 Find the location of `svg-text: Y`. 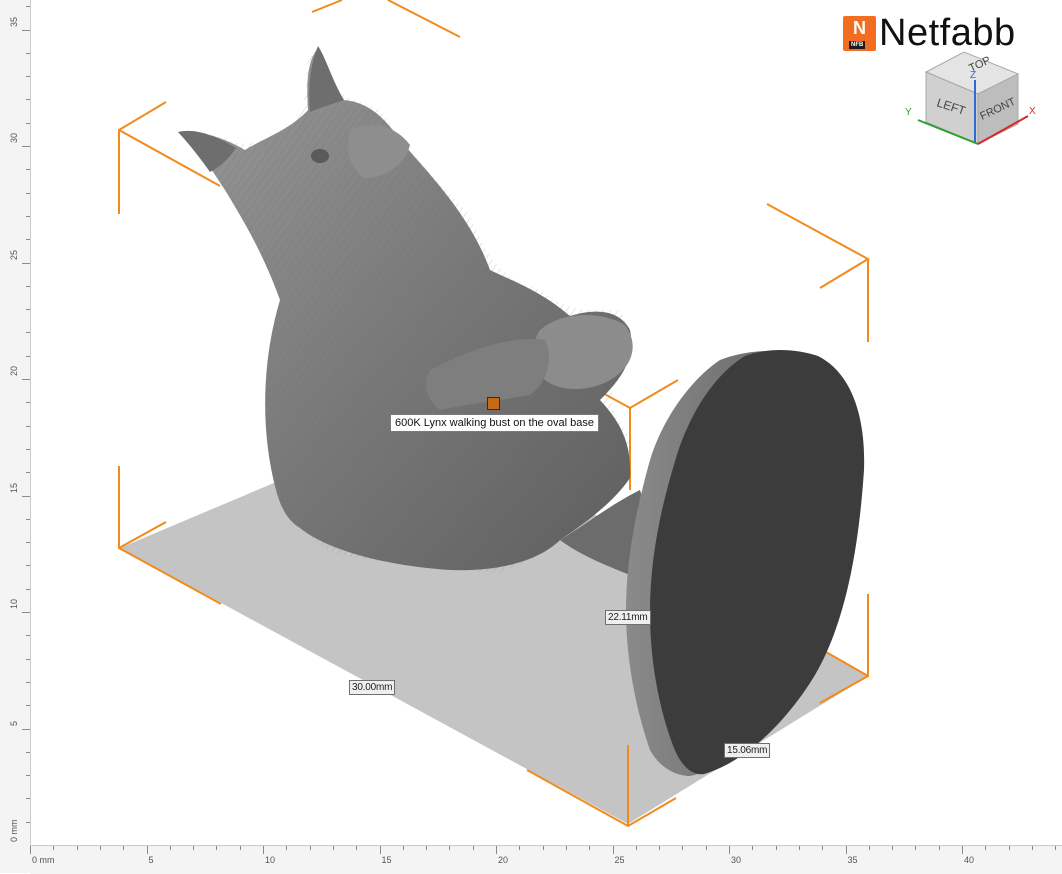

svg-text: Y is located at coordinates (908, 112).